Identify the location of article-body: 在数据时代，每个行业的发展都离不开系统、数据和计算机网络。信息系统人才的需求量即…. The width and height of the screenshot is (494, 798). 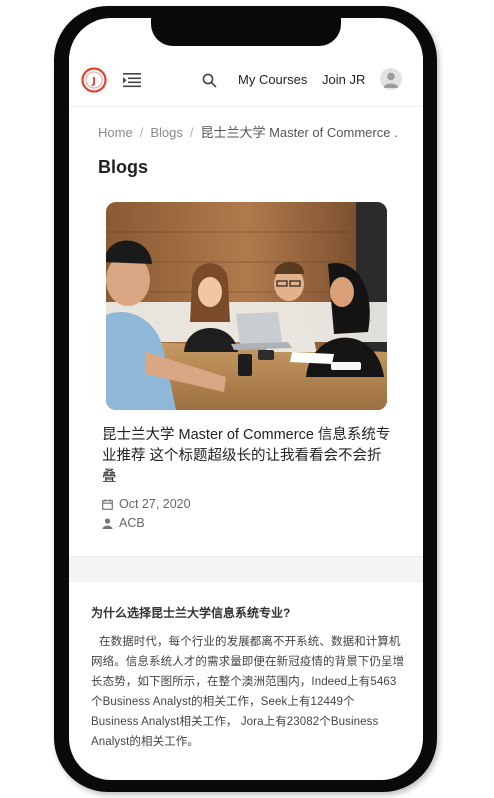
(248, 692).